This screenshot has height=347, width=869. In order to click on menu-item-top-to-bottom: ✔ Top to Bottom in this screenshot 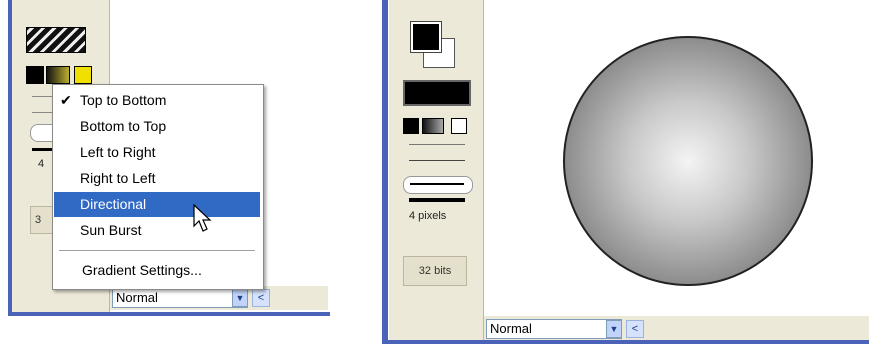, I will do `click(157, 100)`.